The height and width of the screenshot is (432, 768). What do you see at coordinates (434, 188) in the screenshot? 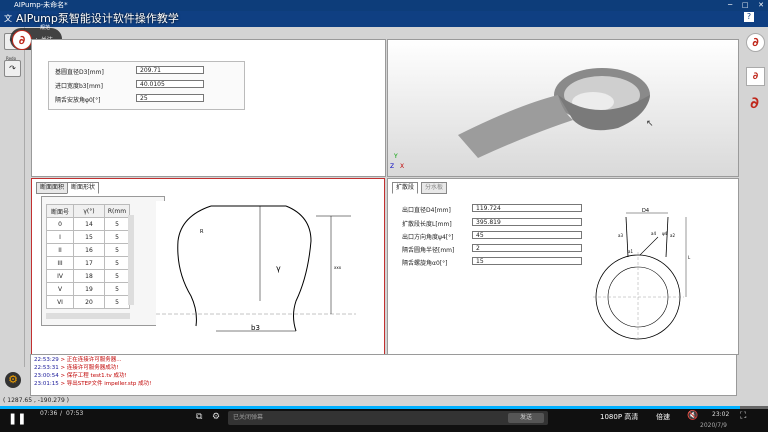
I see `tab-splitter: 分水板` at bounding box center [434, 188].